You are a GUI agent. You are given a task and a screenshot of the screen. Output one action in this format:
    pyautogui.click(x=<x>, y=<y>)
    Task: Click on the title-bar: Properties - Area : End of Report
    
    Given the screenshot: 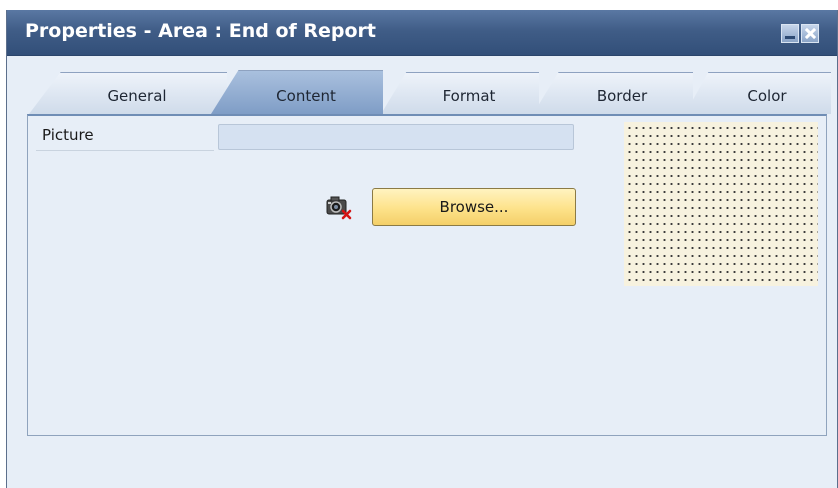 What is the action you would take?
    pyautogui.click(x=422, y=33)
    